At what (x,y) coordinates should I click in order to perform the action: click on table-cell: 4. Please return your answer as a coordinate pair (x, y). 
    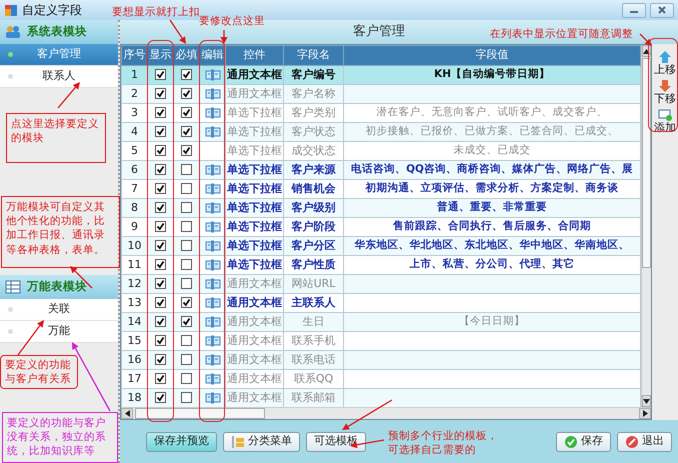
    Looking at the image, I should click on (135, 132).